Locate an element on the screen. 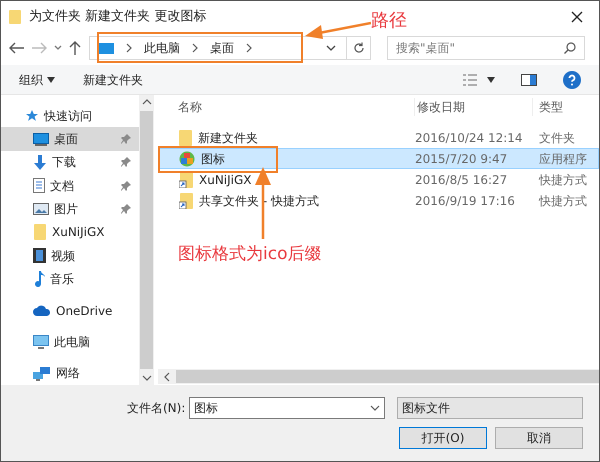  sidebar-label: 网络 is located at coordinates (68, 373).